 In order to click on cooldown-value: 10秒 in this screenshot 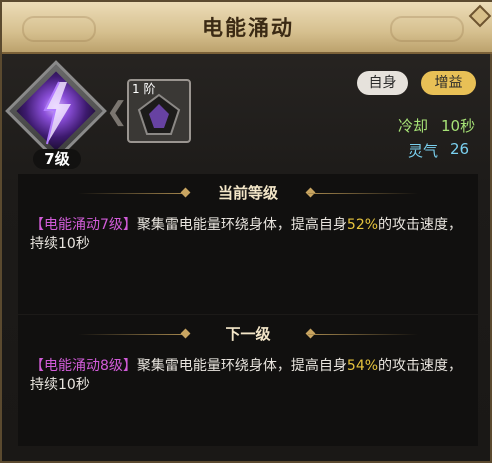, I will do `click(458, 126)`.